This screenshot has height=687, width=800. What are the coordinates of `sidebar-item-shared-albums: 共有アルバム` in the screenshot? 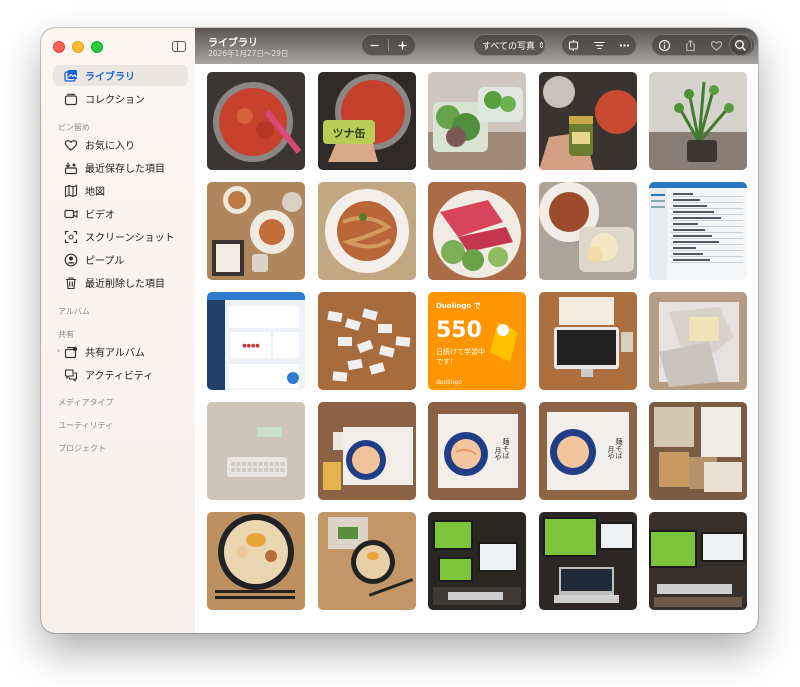 It's located at (120, 351).